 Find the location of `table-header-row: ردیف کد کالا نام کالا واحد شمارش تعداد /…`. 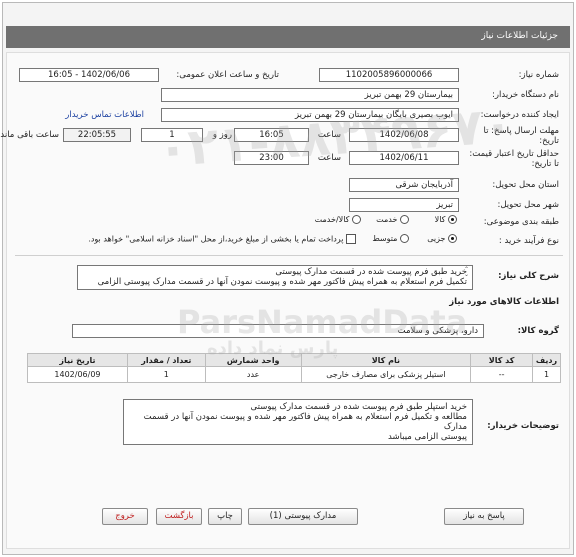

table-header-row: ردیف کد کالا نام کالا واحد شمارش تعداد /… is located at coordinates (294, 360).